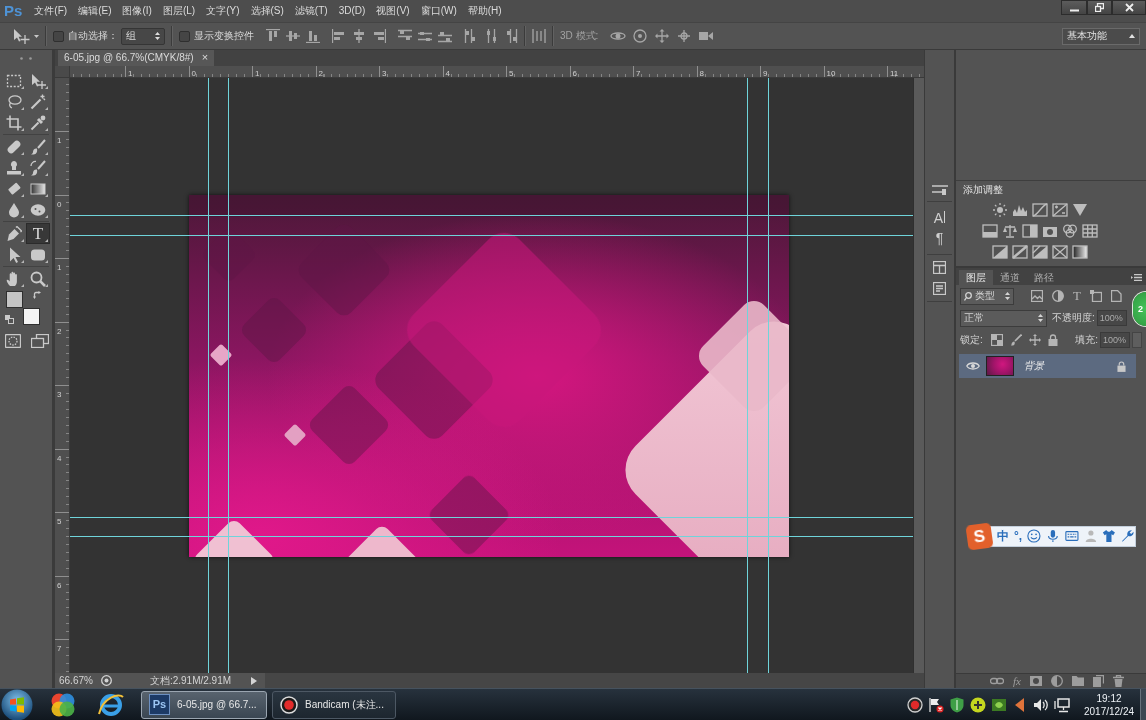  What do you see at coordinates (393, 11) in the screenshot?
I see `menu-item: 视图(V)` at bounding box center [393, 11].